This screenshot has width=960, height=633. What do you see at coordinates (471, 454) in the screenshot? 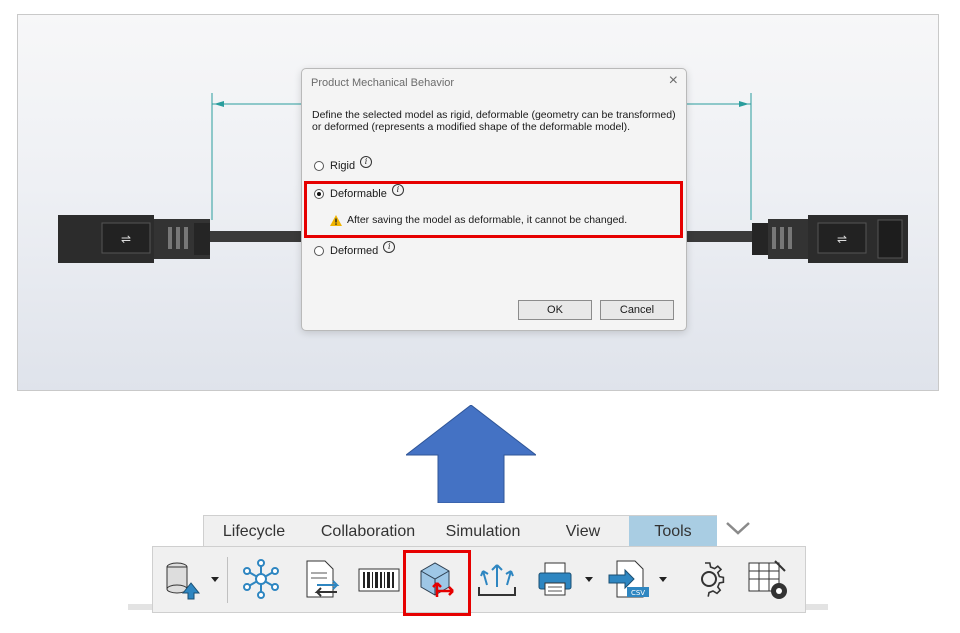
I see `up-arrow-icon` at bounding box center [471, 454].